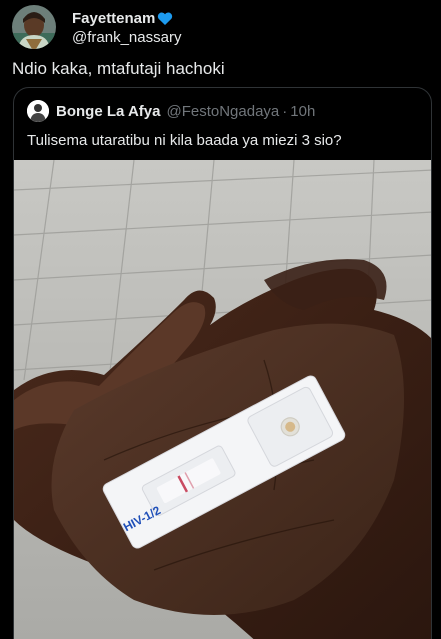 The image size is (441, 639). What do you see at coordinates (34, 27) in the screenshot?
I see `author-avatar` at bounding box center [34, 27].